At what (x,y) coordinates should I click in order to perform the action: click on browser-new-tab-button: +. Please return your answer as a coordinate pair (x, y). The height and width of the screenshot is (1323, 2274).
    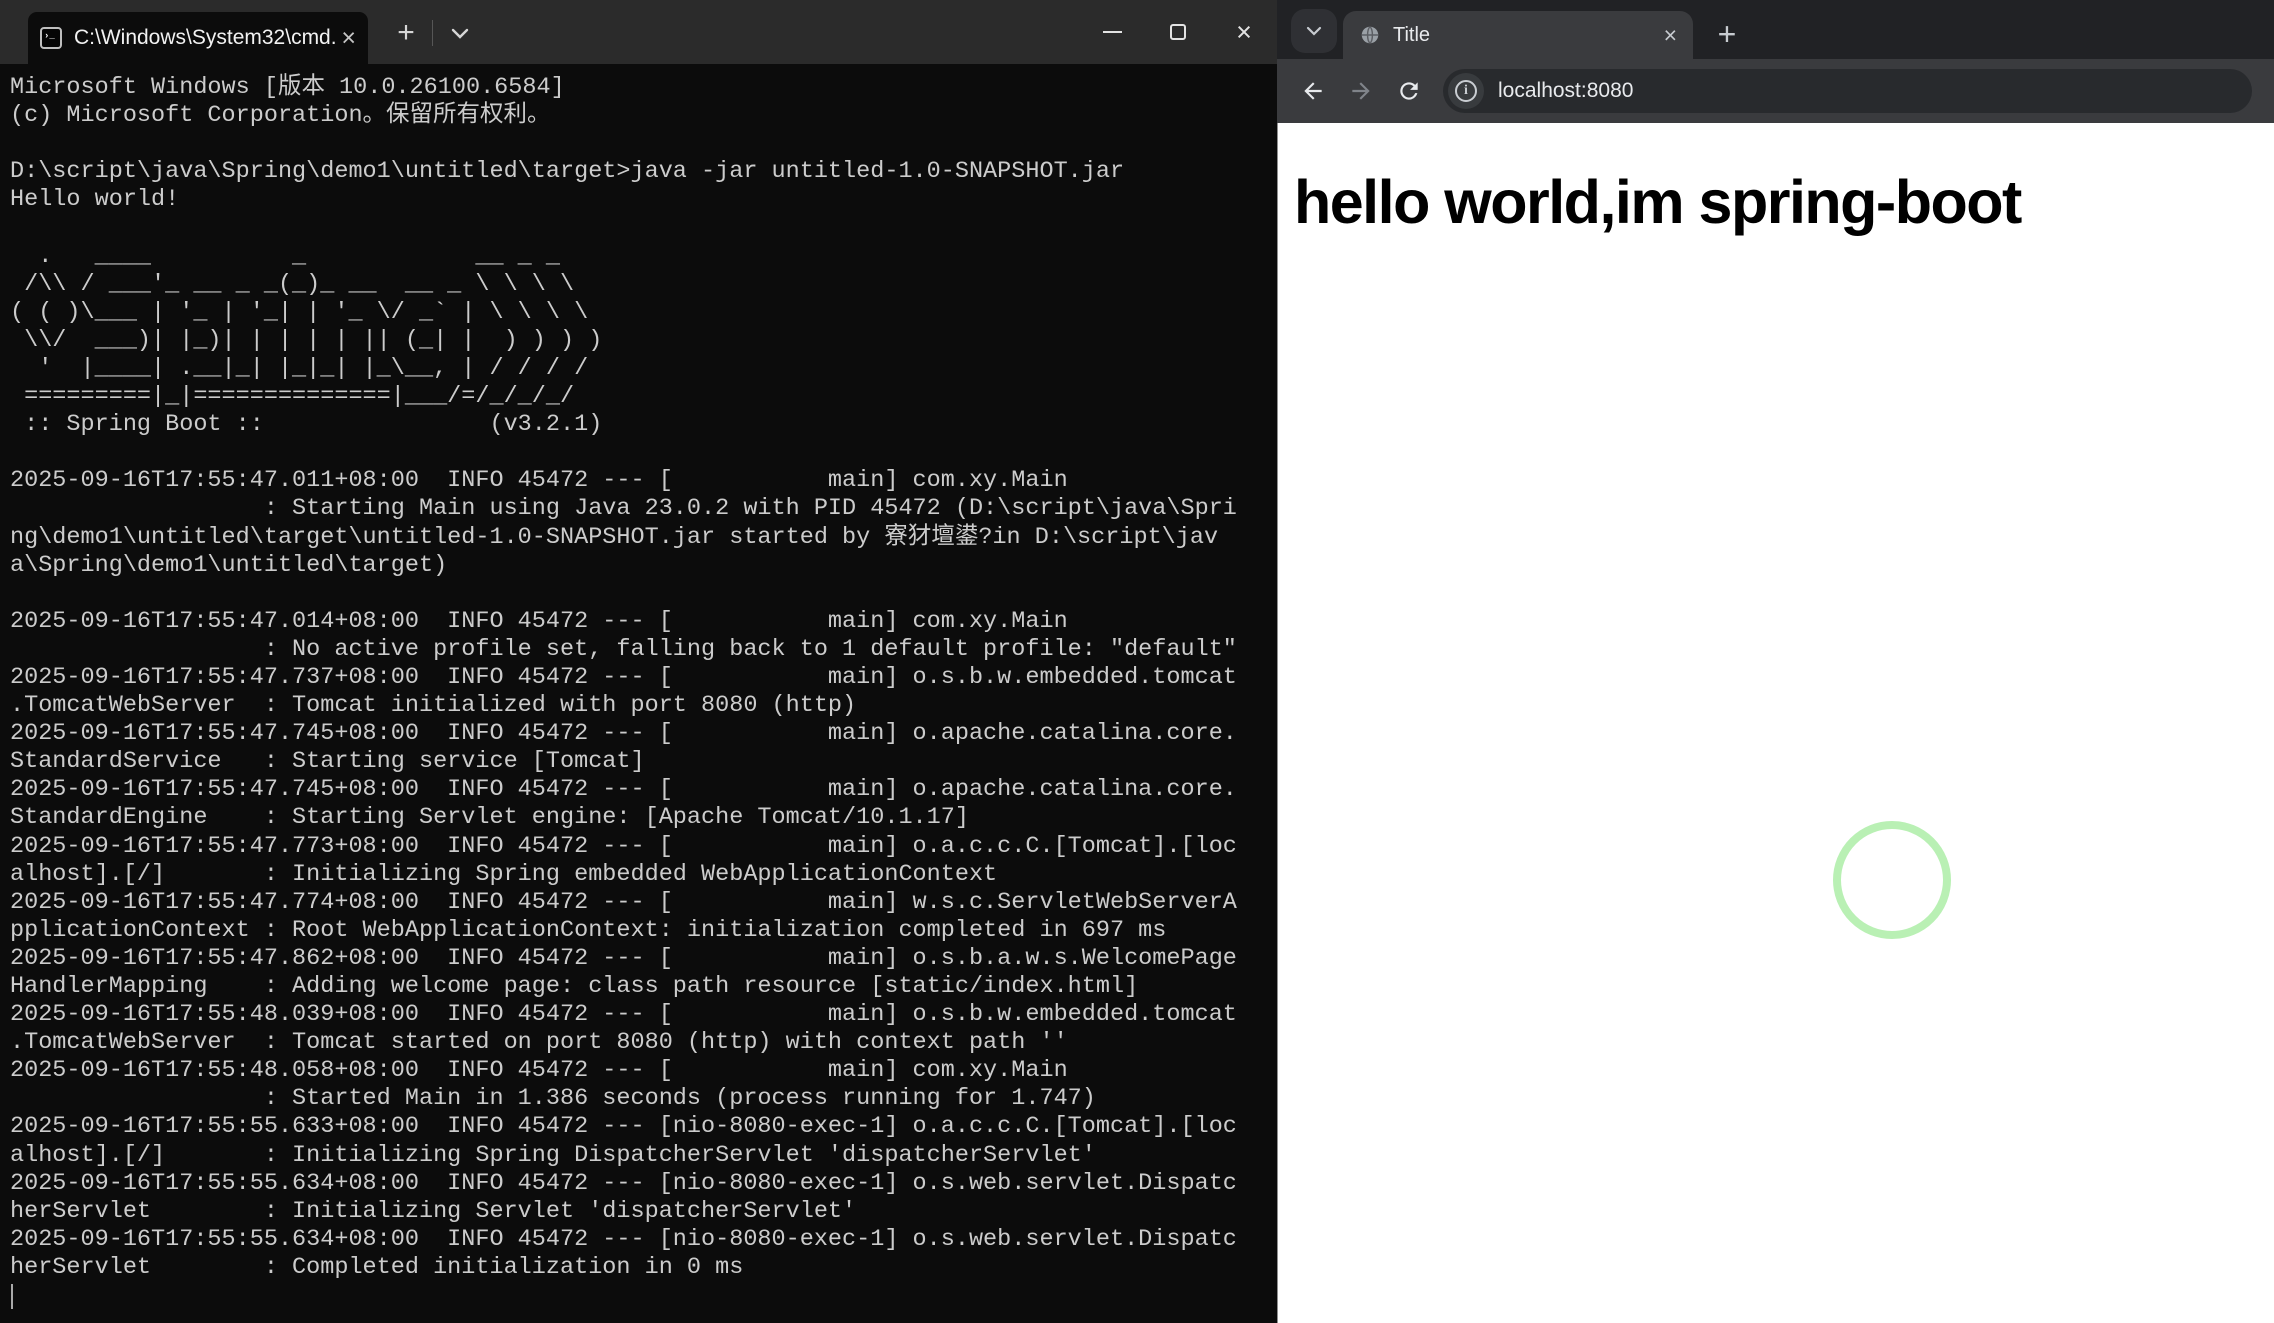
    Looking at the image, I should click on (1727, 34).